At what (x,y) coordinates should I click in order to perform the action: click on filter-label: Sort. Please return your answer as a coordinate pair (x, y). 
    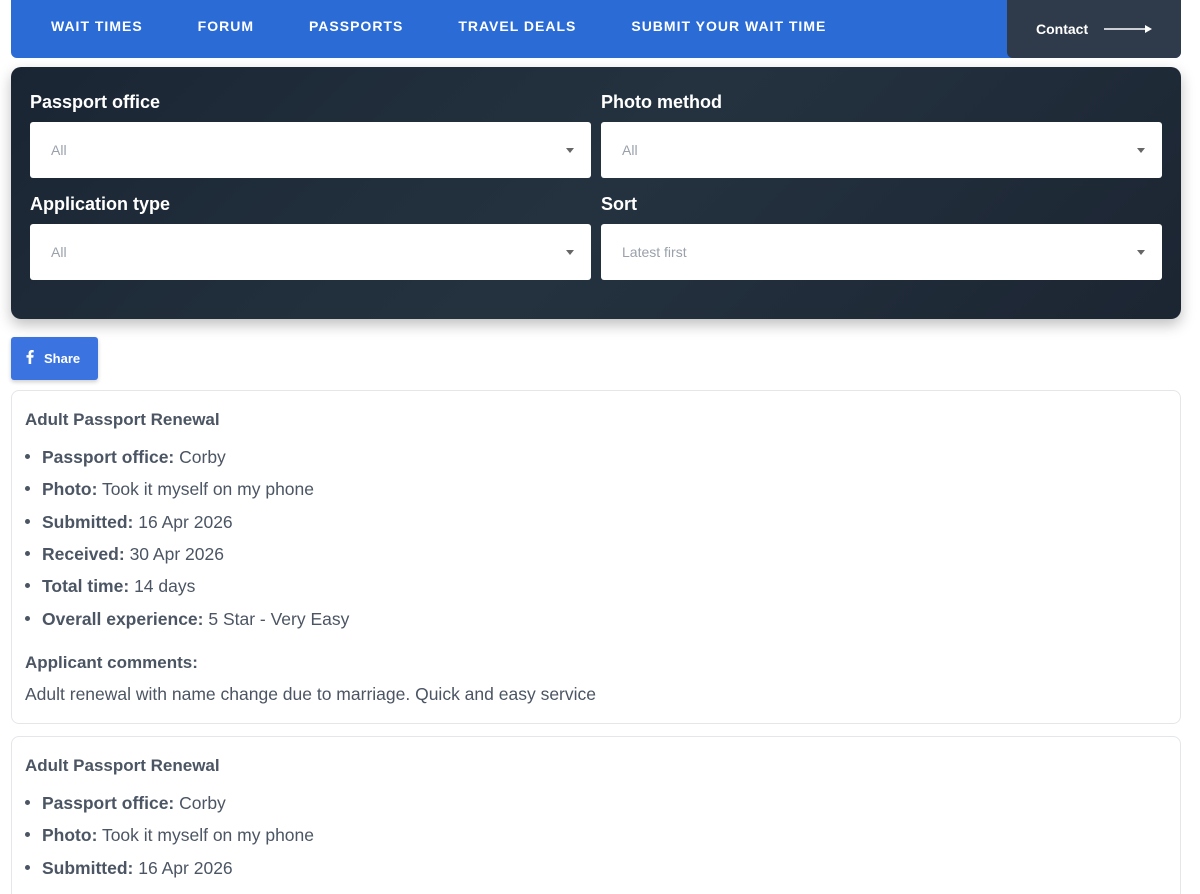
    Looking at the image, I should click on (619, 204).